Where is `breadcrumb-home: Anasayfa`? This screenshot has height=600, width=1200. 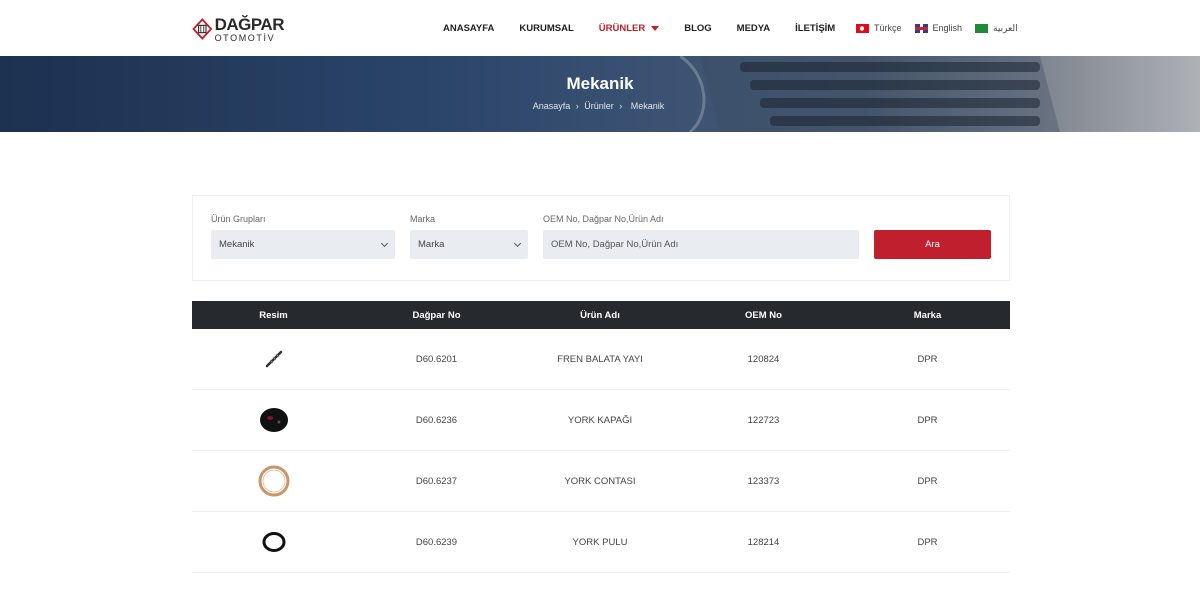 breadcrumb-home: Anasayfa is located at coordinates (552, 106).